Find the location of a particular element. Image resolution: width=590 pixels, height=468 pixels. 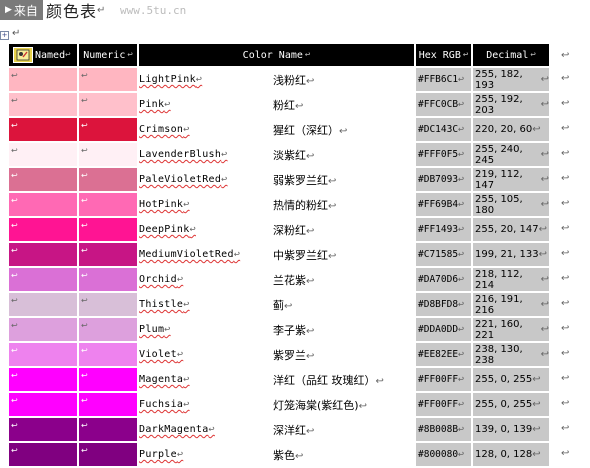

decimal-cell: 219, 112, 147 ↩ is located at coordinates (511, 179).